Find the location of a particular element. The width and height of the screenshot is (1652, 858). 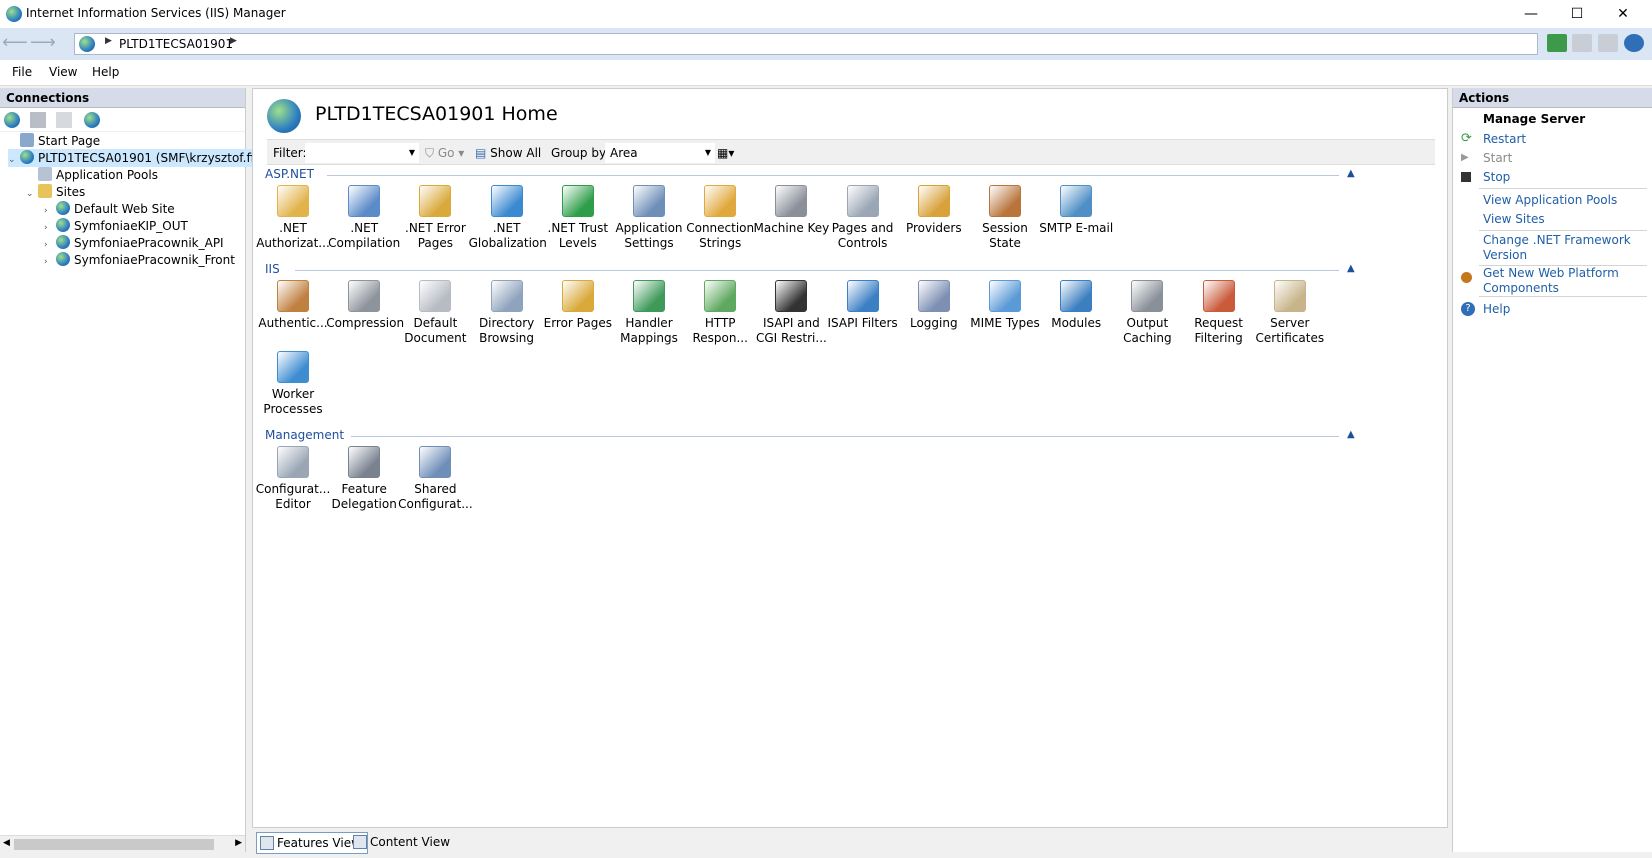

help-action: Help is located at coordinates (1565, 309).